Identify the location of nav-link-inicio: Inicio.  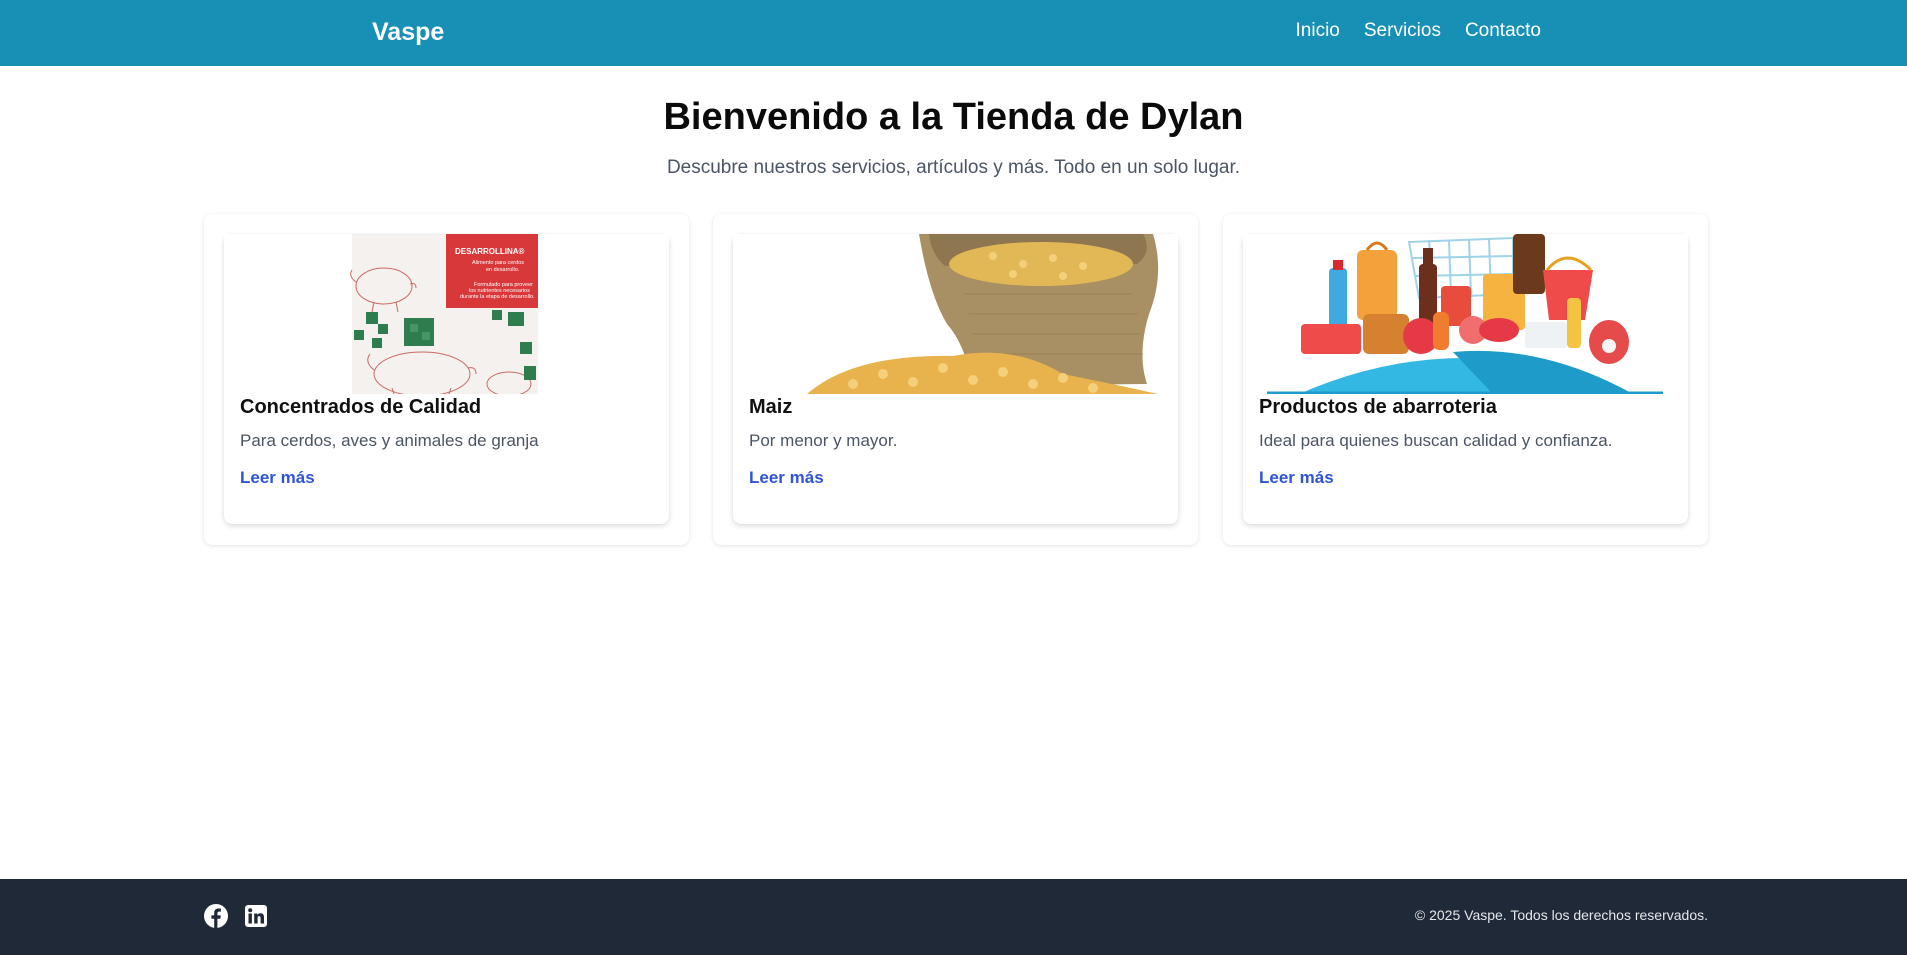
(1318, 31).